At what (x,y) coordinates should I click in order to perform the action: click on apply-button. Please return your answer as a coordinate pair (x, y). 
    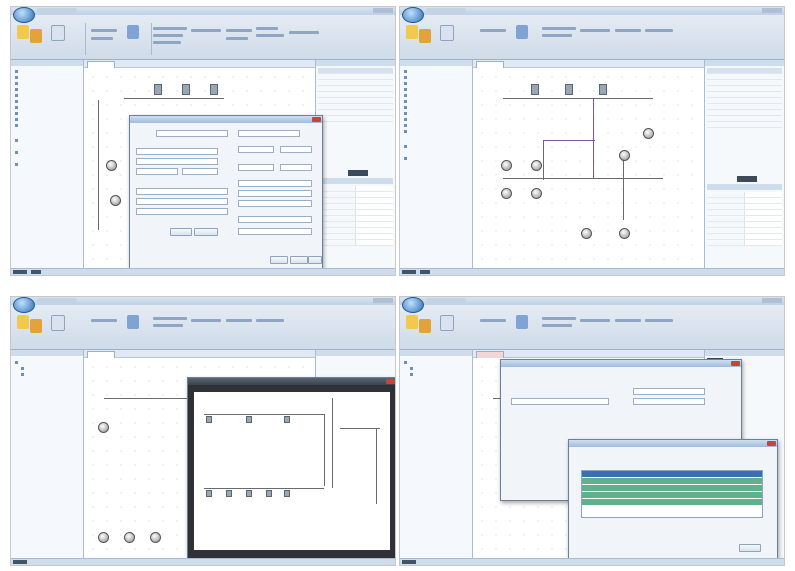
    Looking at the image, I should click on (315, 260).